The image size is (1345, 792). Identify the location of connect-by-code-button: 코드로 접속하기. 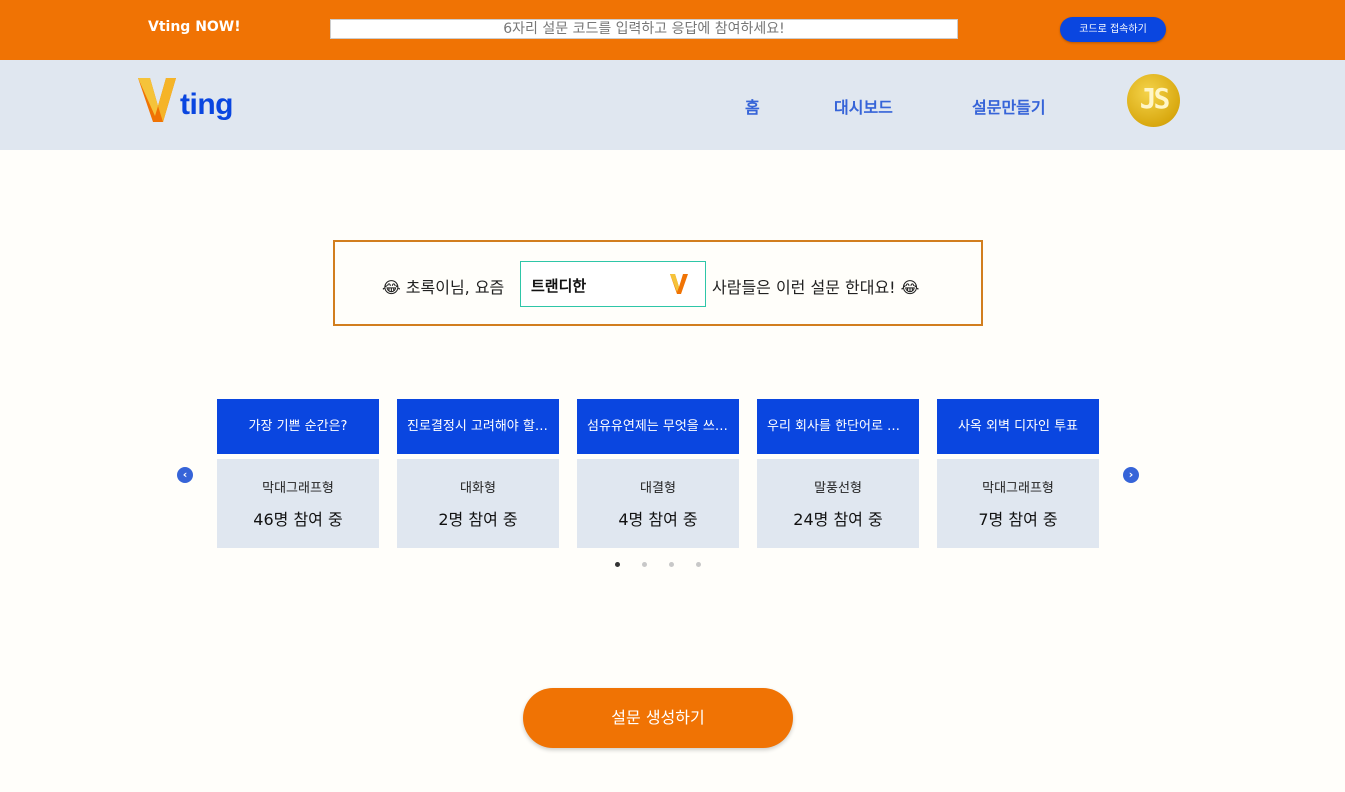
(1113, 29).